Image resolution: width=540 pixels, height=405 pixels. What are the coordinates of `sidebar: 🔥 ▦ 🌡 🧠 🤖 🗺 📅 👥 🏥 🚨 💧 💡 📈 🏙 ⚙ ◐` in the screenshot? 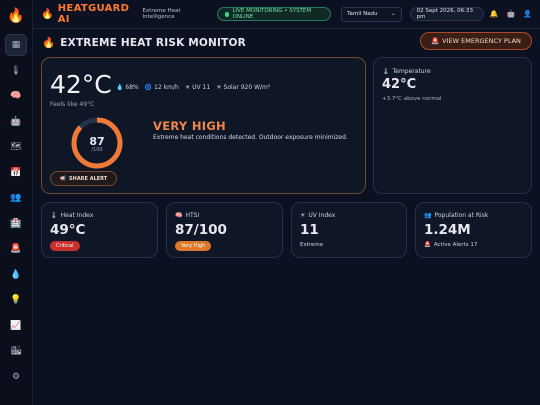 It's located at (16, 202).